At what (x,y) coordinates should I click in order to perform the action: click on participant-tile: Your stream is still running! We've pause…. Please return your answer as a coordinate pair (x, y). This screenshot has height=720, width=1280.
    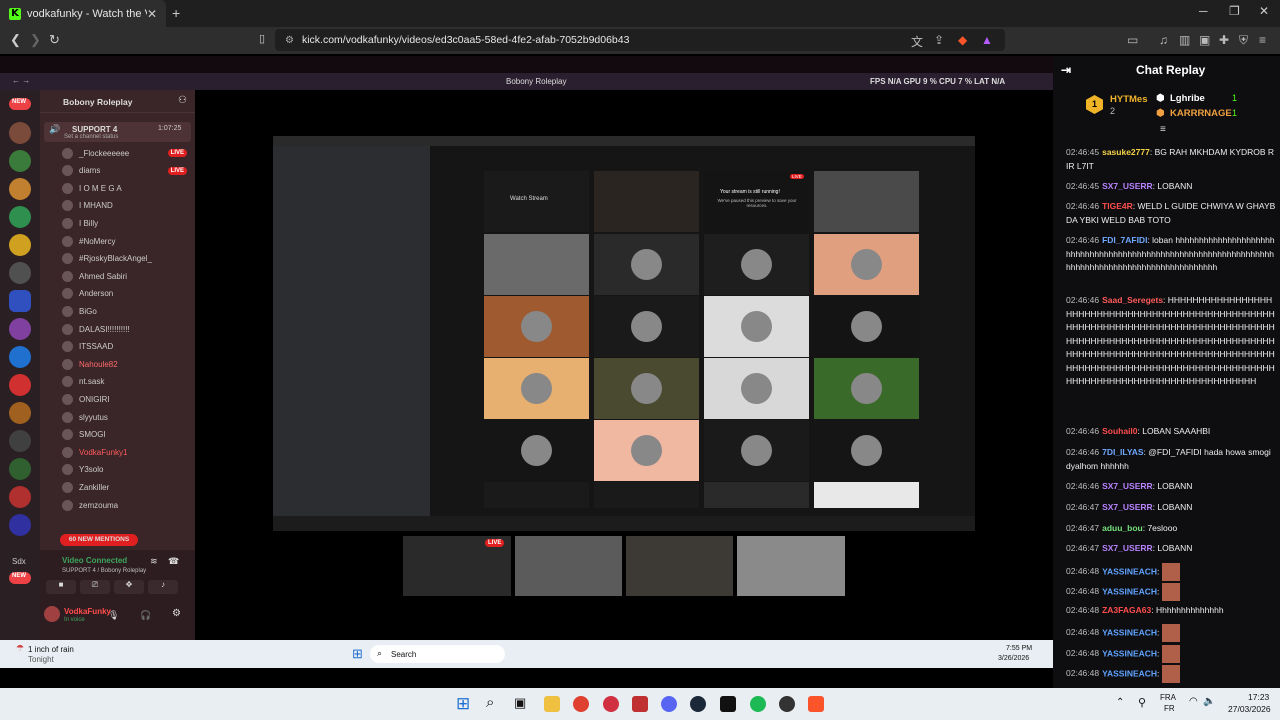
    Looking at the image, I should click on (756, 201).